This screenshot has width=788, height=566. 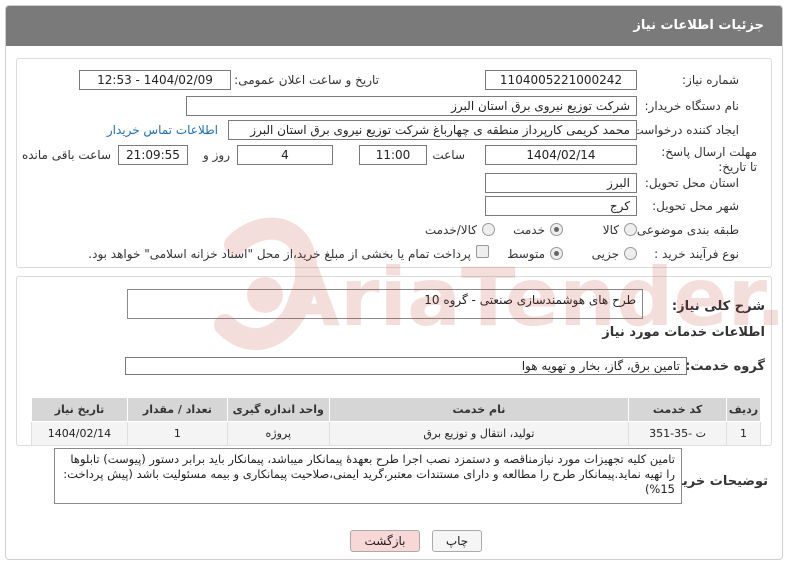 I want to click on category-radio-goods, so click(x=630, y=229).